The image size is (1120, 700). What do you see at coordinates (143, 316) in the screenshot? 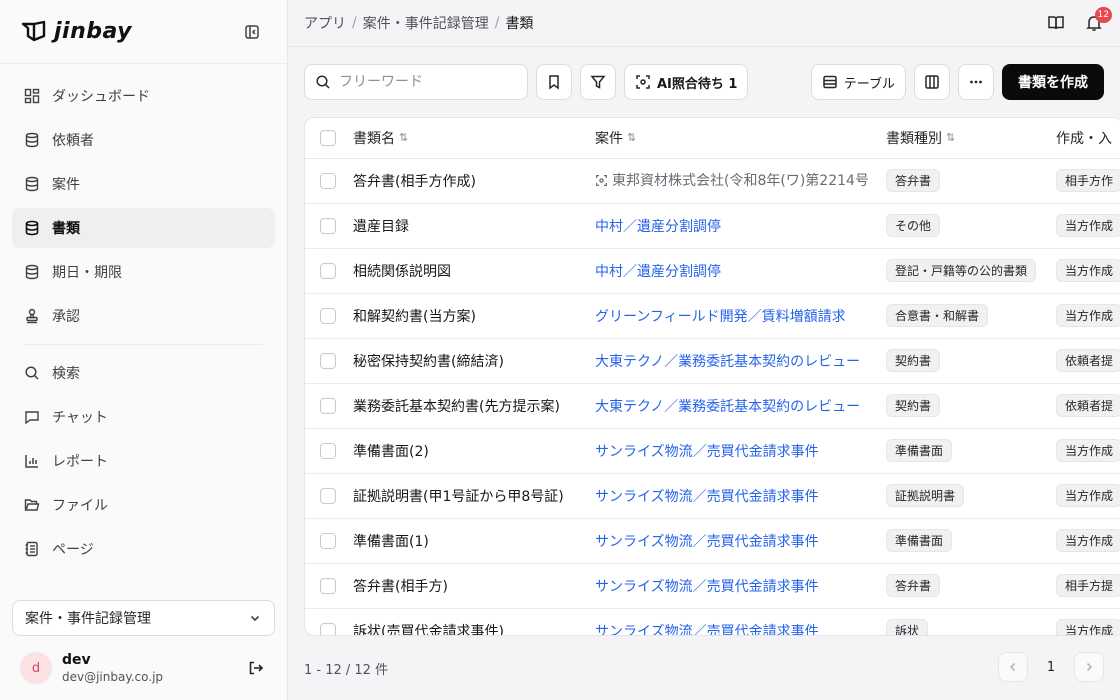
I see `sidebar-item-approvals: 承認` at bounding box center [143, 316].